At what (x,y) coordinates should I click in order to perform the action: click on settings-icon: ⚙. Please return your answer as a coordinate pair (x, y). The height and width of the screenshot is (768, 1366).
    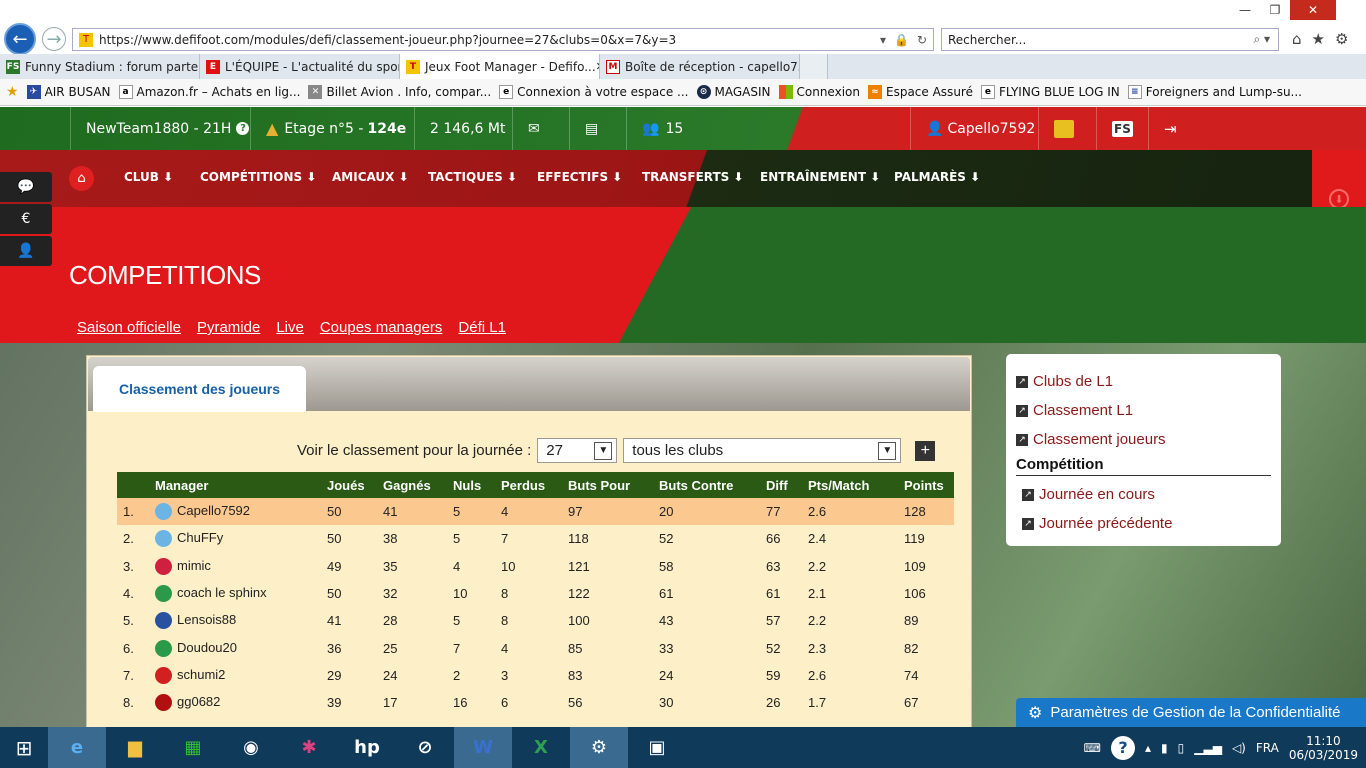
    Looking at the image, I should click on (599, 747).